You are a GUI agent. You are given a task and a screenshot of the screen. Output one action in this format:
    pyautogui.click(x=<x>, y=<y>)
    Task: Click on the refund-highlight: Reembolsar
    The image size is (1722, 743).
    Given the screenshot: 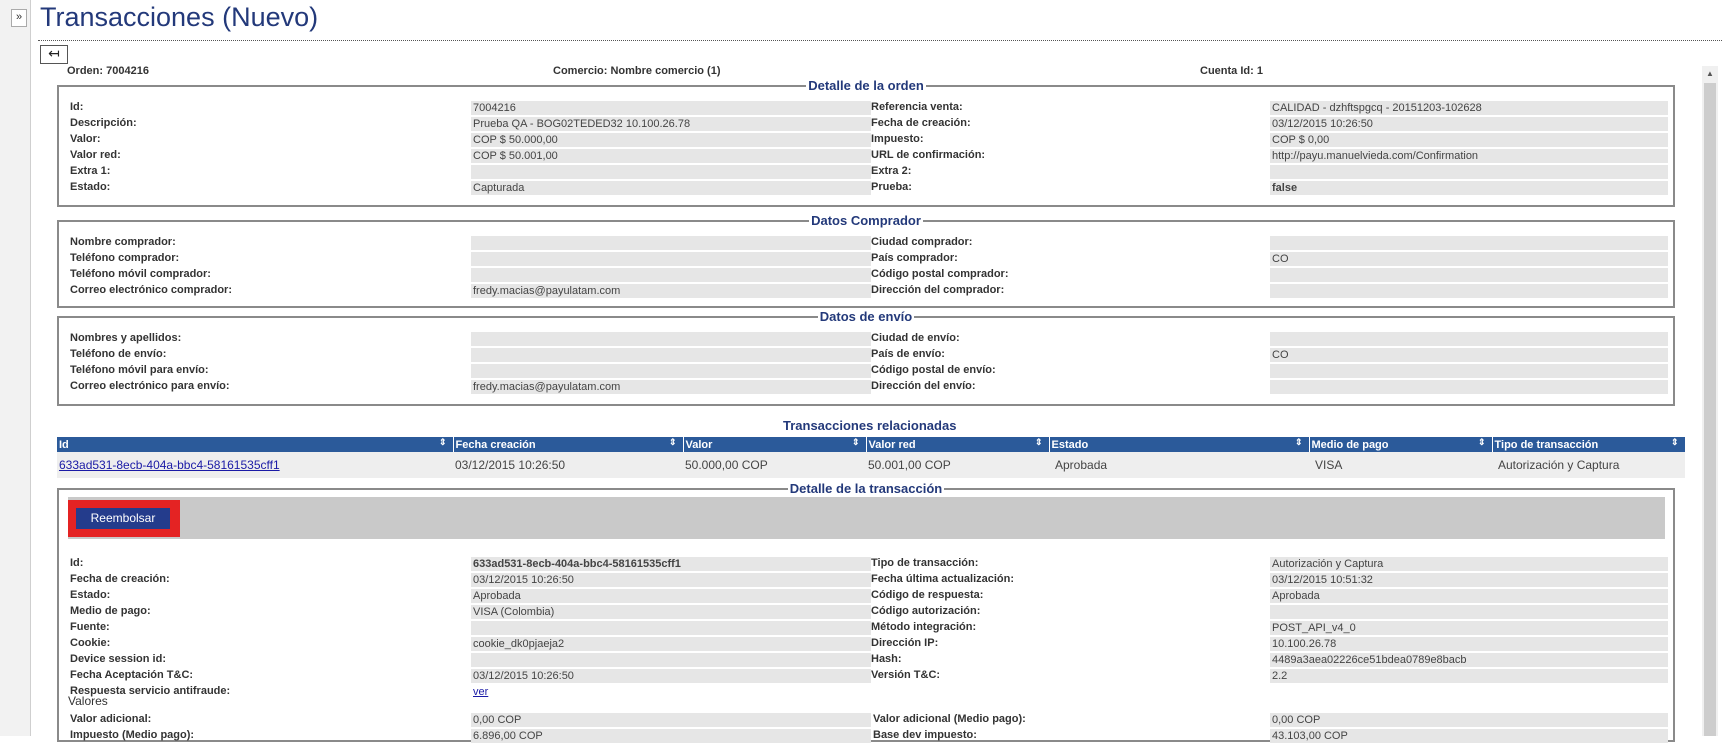 What is the action you would take?
    pyautogui.click(x=124, y=518)
    